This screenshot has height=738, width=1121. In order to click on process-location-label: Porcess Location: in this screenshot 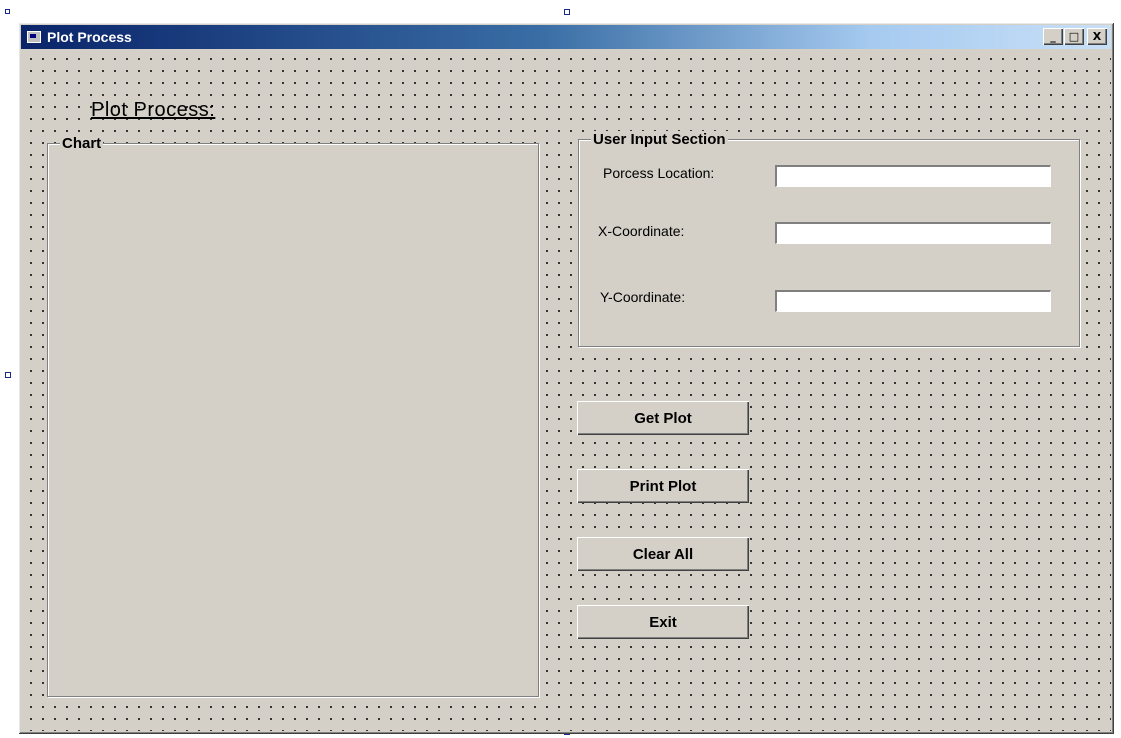, I will do `click(659, 173)`.